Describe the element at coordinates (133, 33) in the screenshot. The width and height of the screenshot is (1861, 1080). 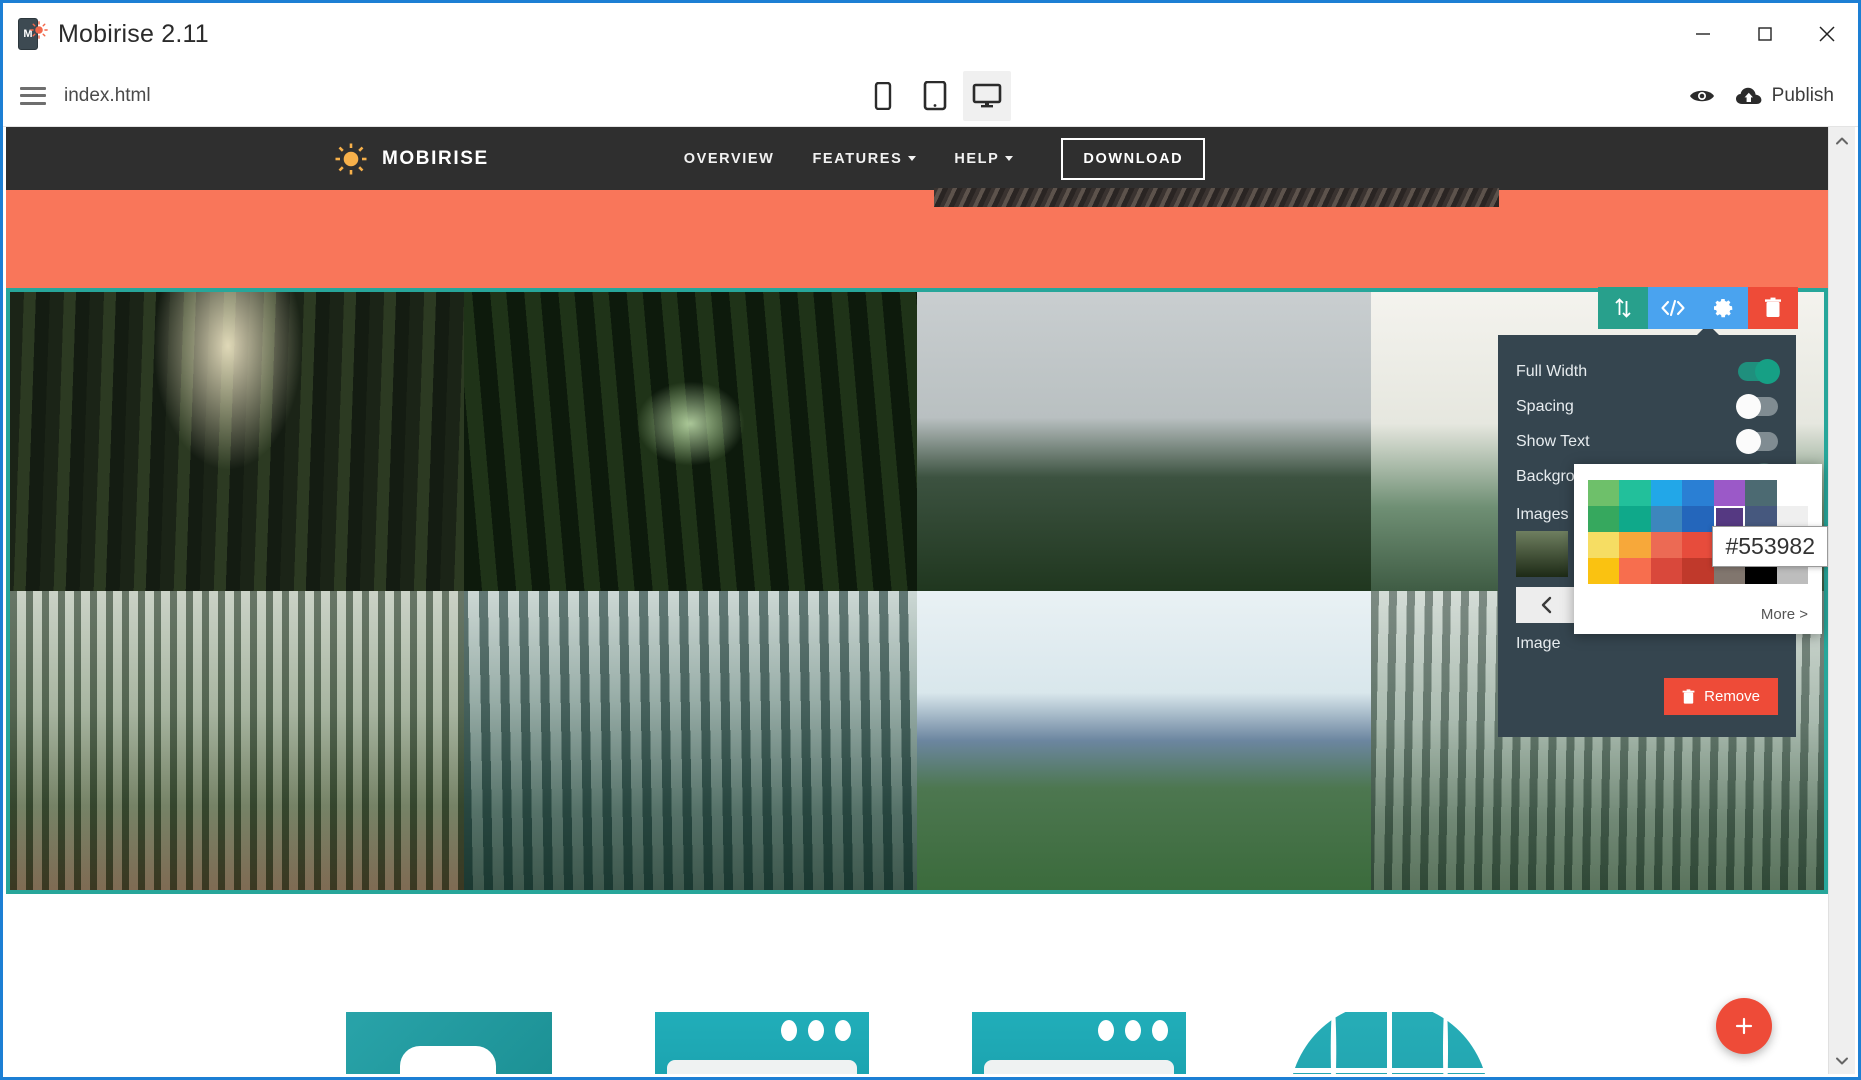
I see `window-title: Mobirise 2.11` at that location.